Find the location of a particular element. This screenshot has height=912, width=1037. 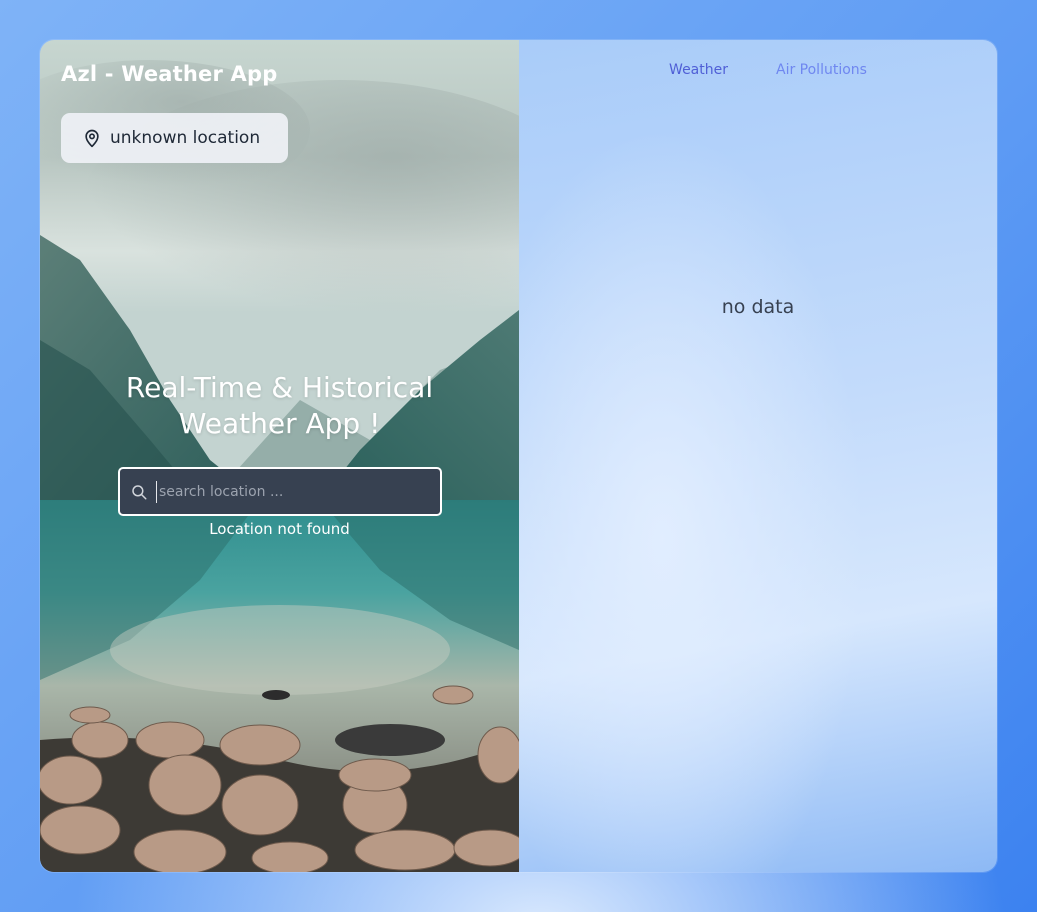

current-location-label: unknown location is located at coordinates (185, 138).